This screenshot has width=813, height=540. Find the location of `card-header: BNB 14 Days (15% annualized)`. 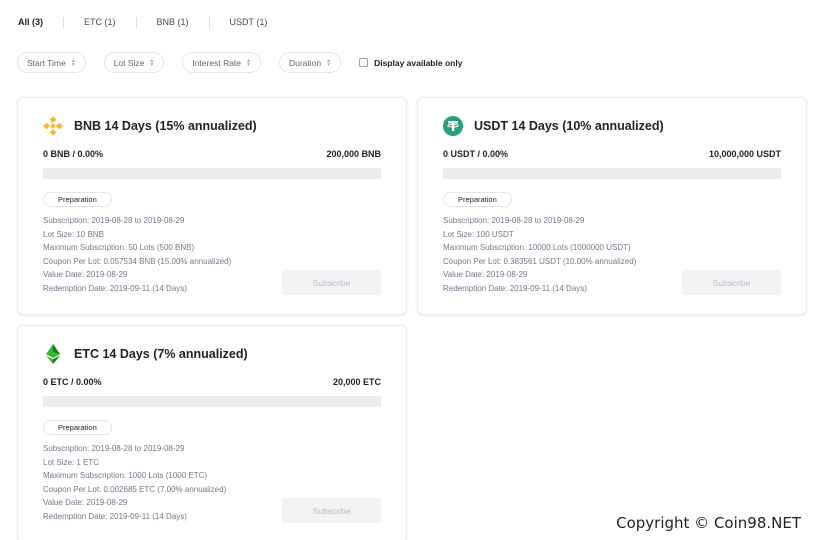

card-header: BNB 14 Days (15% annualized) is located at coordinates (149, 125).